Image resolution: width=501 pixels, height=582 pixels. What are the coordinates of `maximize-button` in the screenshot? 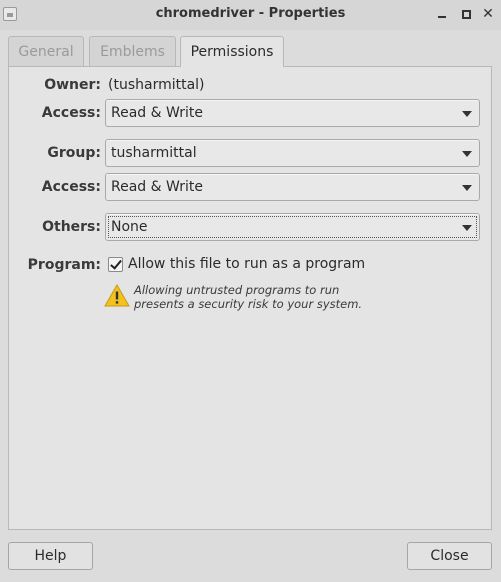 It's located at (466, 14).